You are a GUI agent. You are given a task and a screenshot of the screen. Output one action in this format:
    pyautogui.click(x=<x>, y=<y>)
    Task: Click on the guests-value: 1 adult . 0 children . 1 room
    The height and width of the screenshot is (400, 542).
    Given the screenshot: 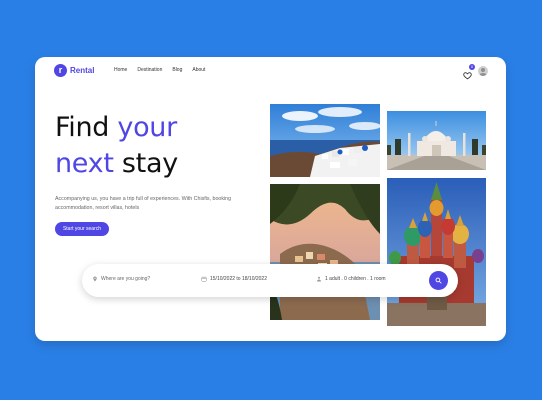 What is the action you would take?
    pyautogui.click(x=355, y=279)
    